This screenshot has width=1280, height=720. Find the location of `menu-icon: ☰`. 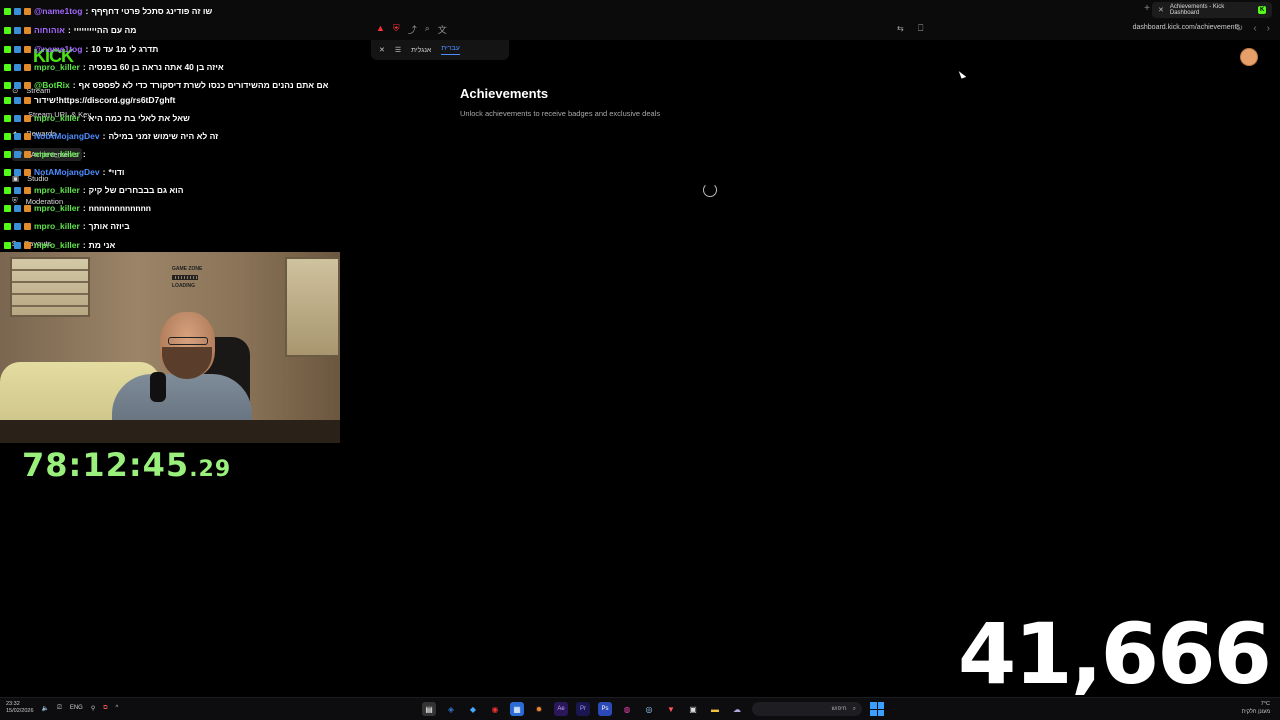

menu-icon: ☰ is located at coordinates (398, 50).